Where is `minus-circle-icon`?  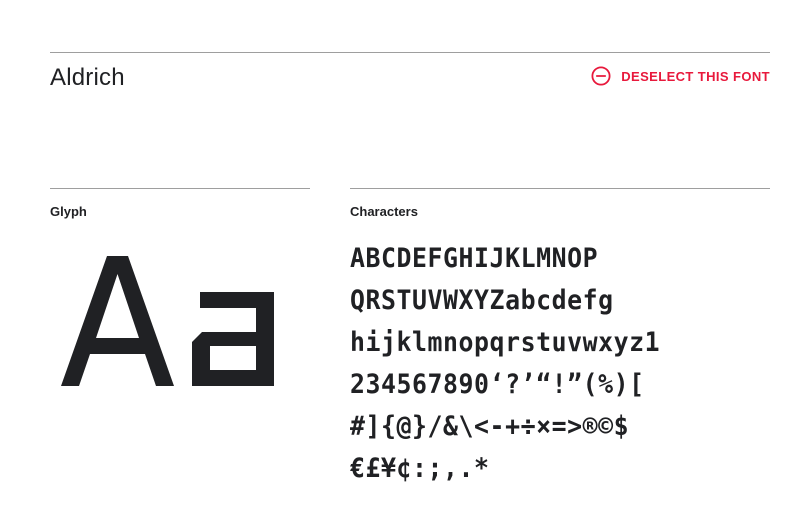
minus-circle-icon is located at coordinates (601, 76).